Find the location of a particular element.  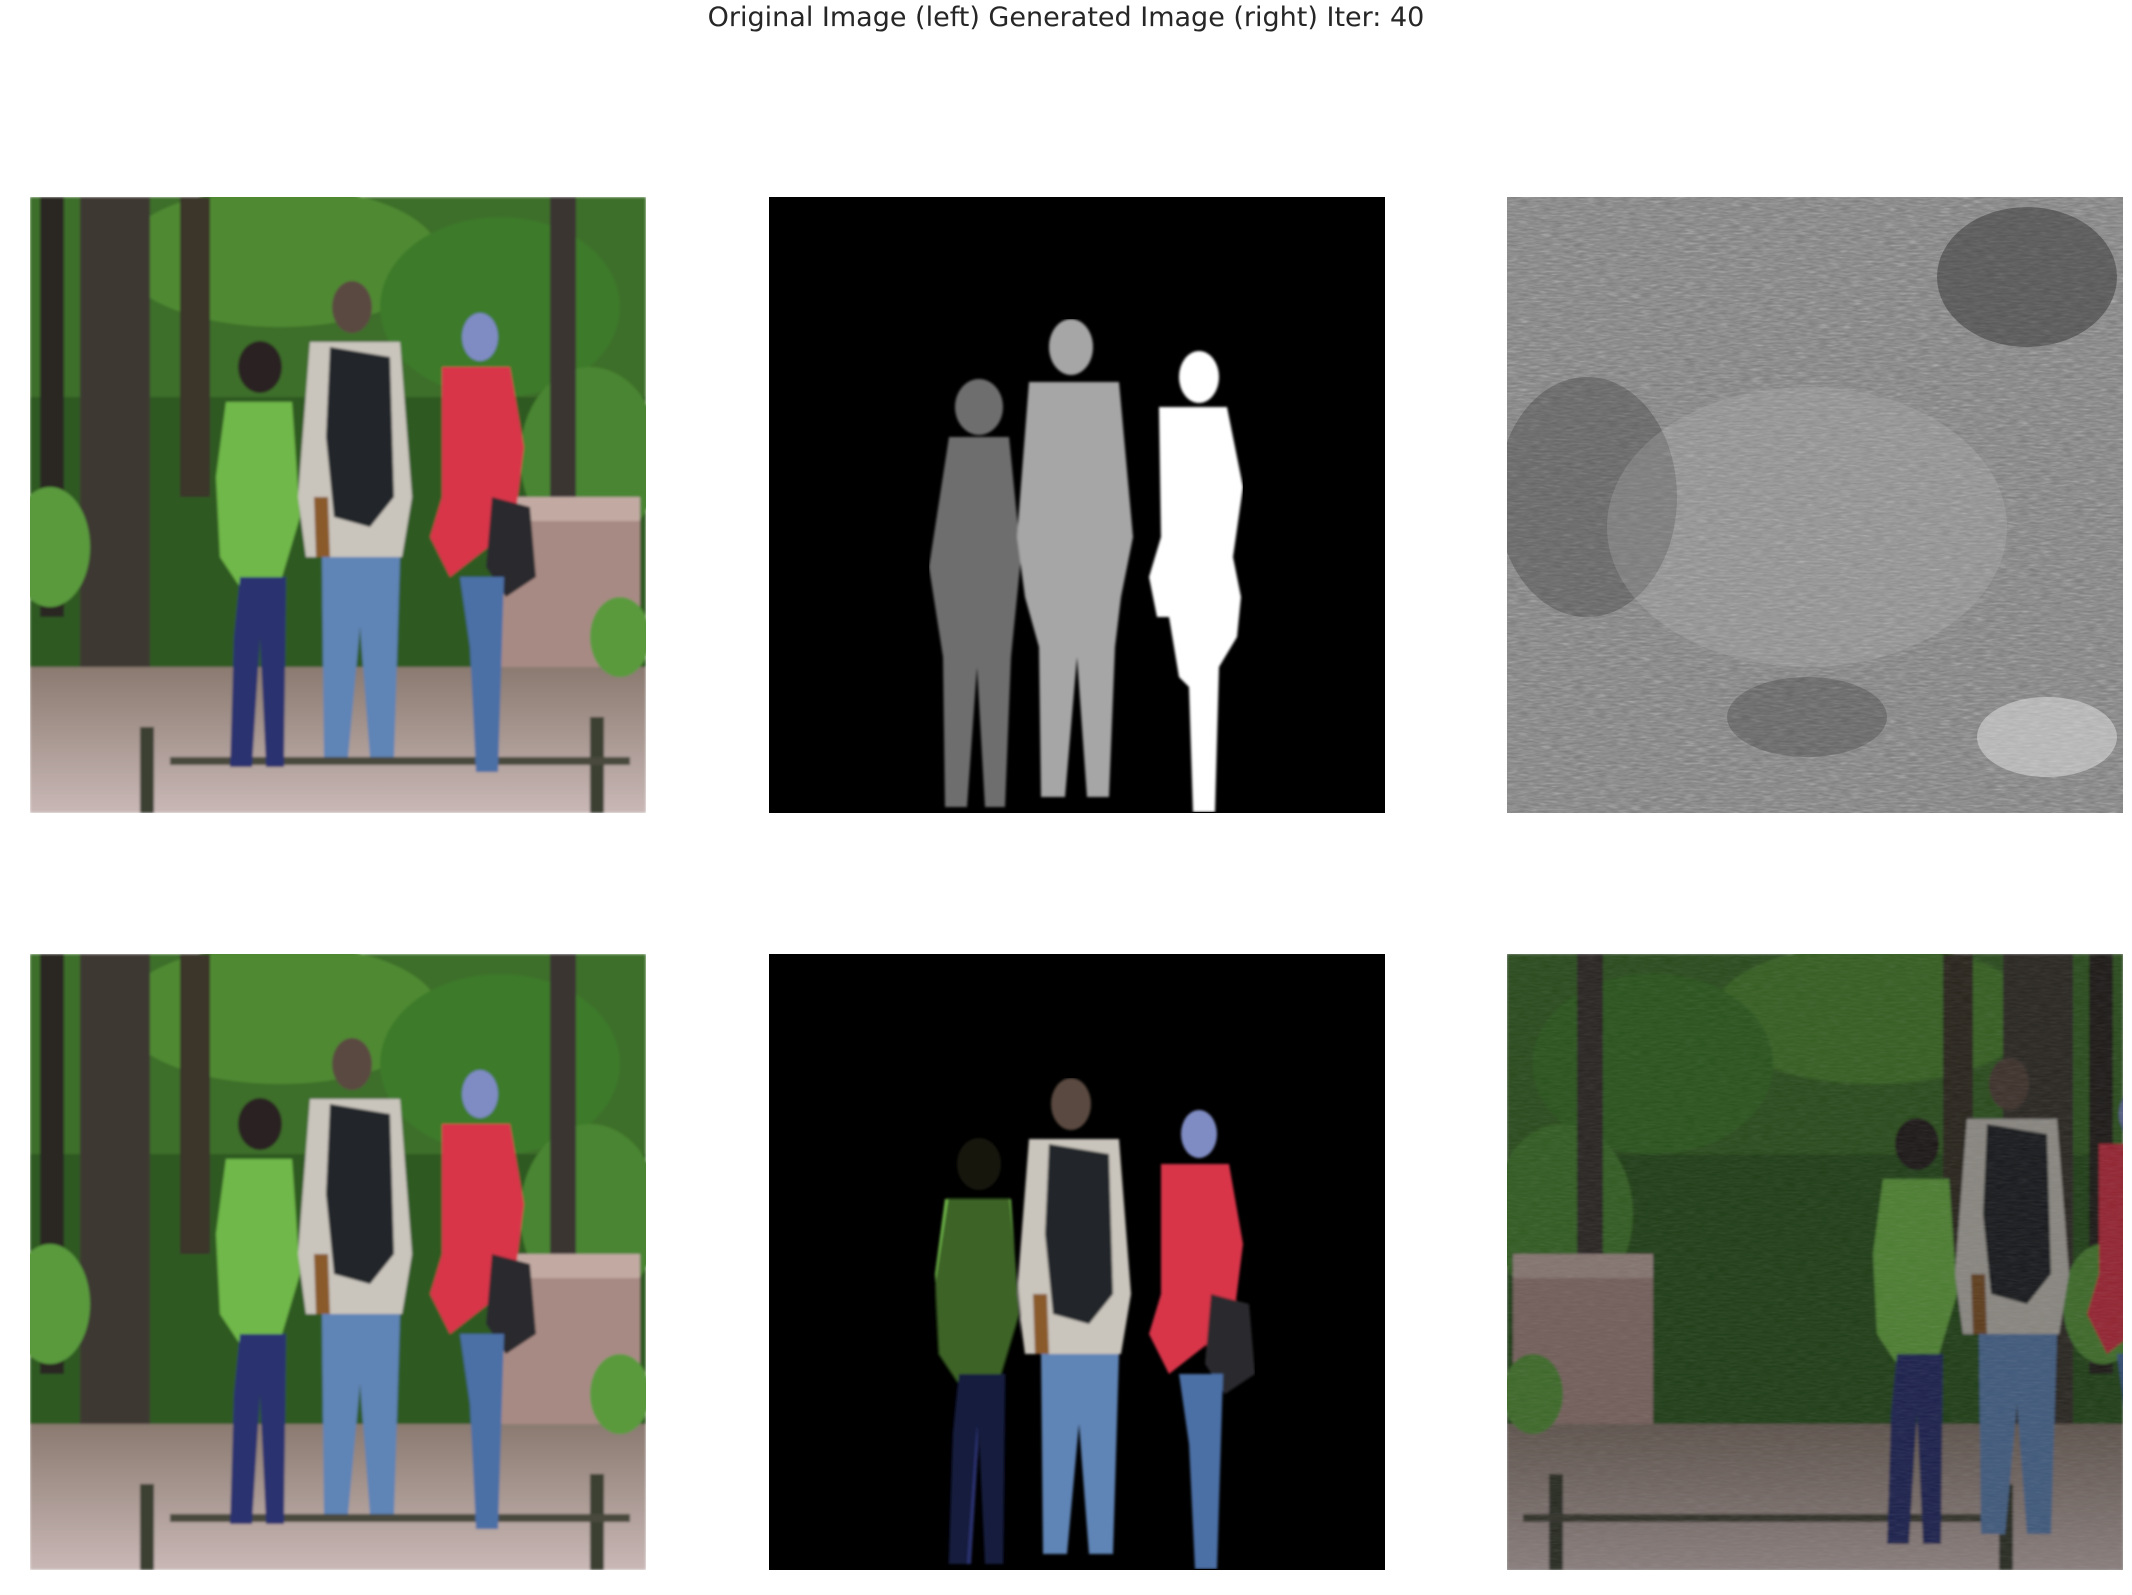

segmentation-mask is located at coordinates (1077, 505).